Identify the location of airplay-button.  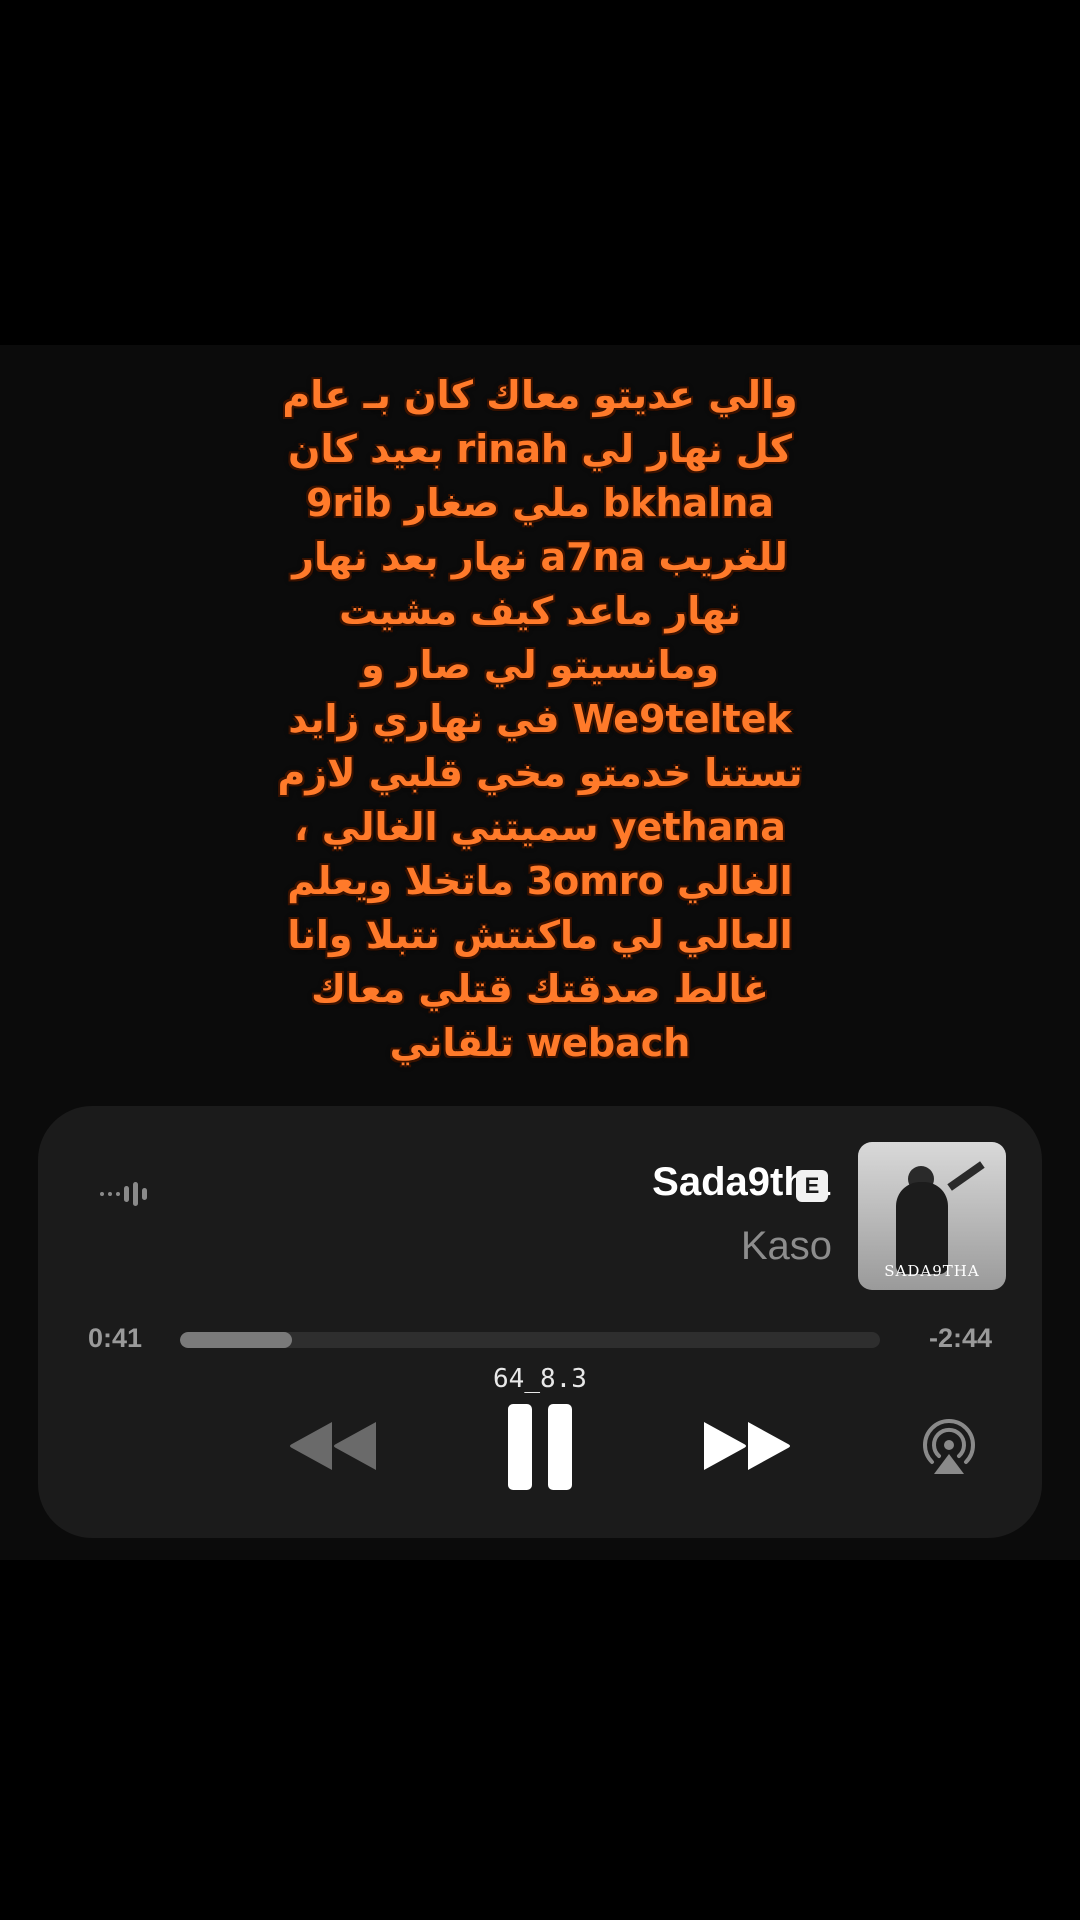
(949, 1447).